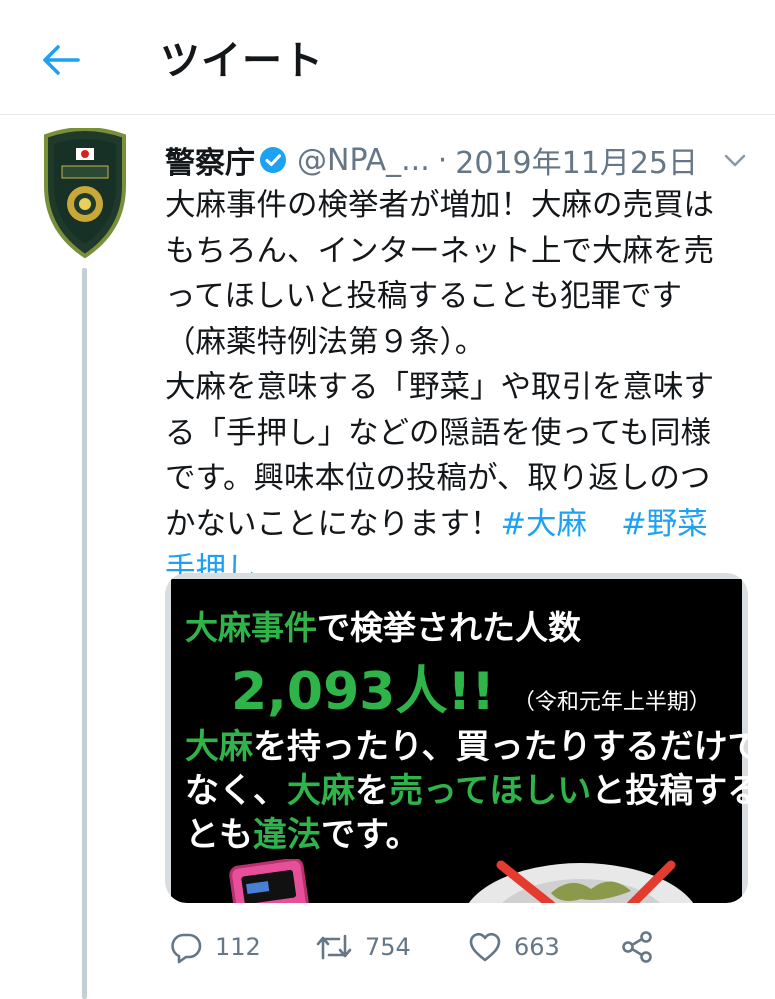 The width and height of the screenshot is (775, 999). Describe the element at coordinates (490, 791) in the screenshot. I see `image-highlight: 売ってほしい` at that location.